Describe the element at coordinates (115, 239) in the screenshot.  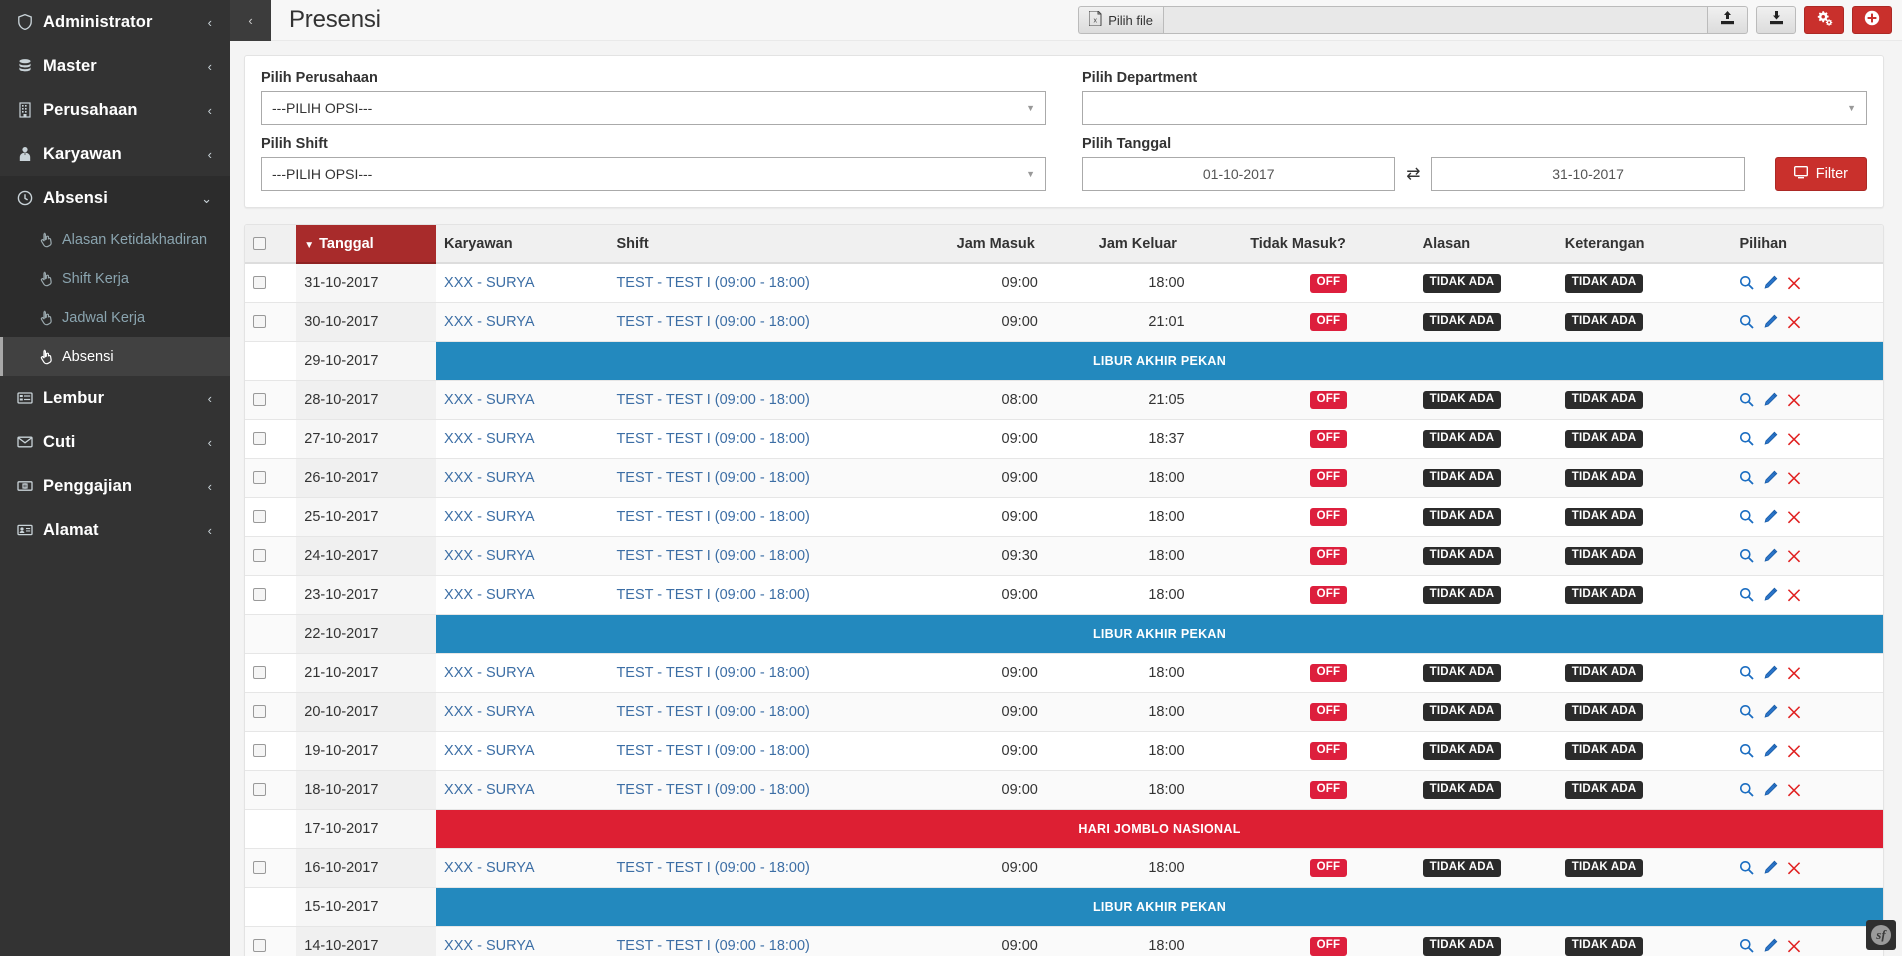
I see `sidebar-subitem-alasan-ketidakhadiran: Alasan Ketidakhadiran` at that location.